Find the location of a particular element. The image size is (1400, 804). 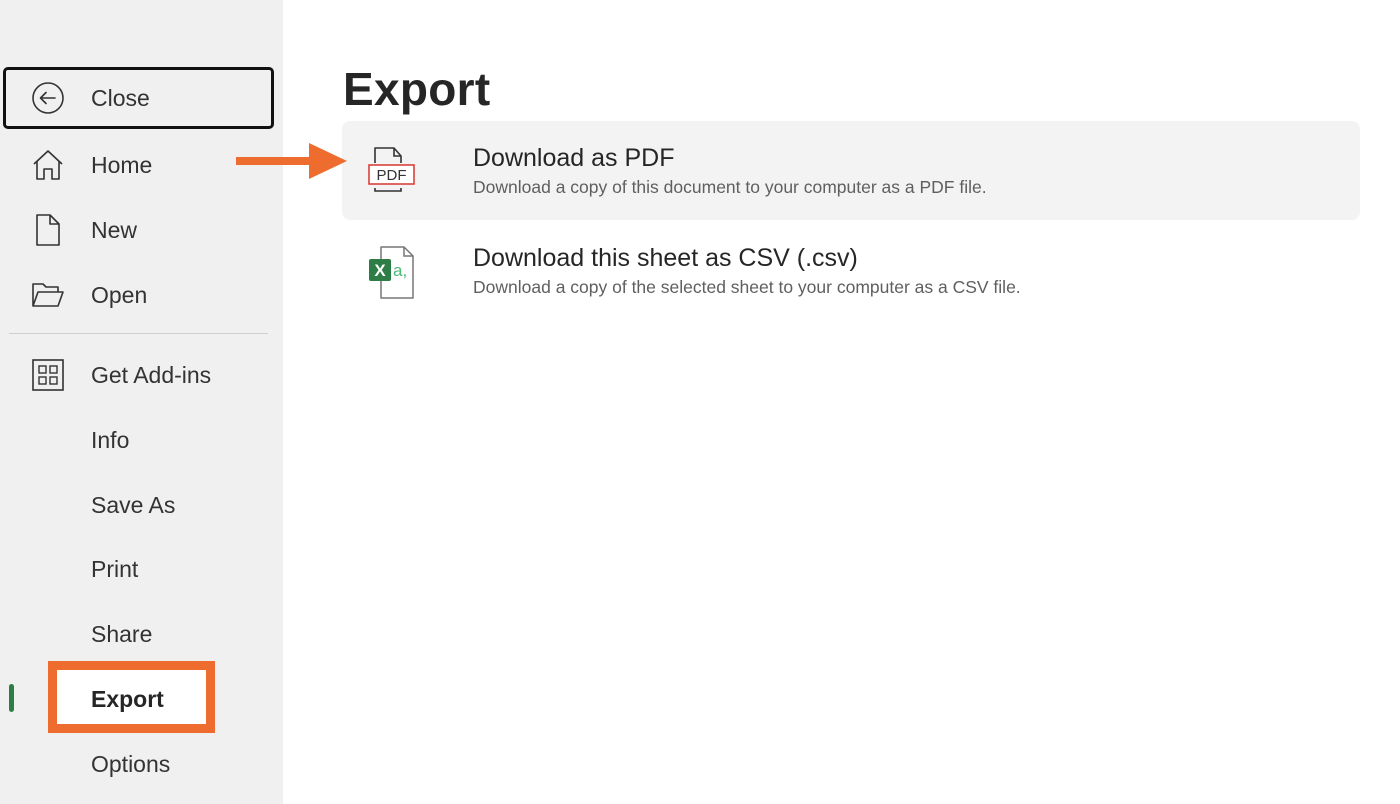

sidebar-divider is located at coordinates (138, 333).